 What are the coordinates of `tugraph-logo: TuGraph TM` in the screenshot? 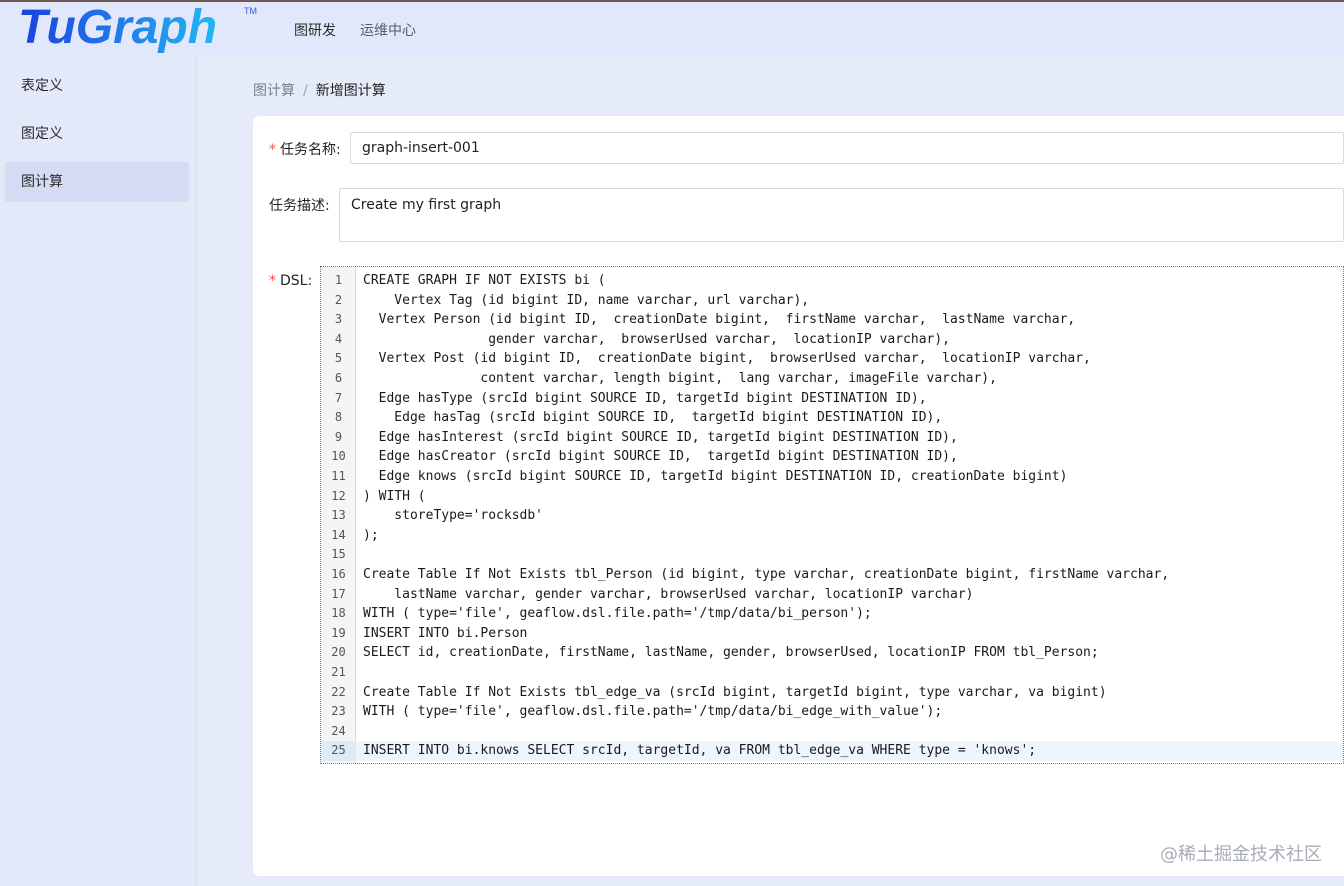 It's located at (140, 29).